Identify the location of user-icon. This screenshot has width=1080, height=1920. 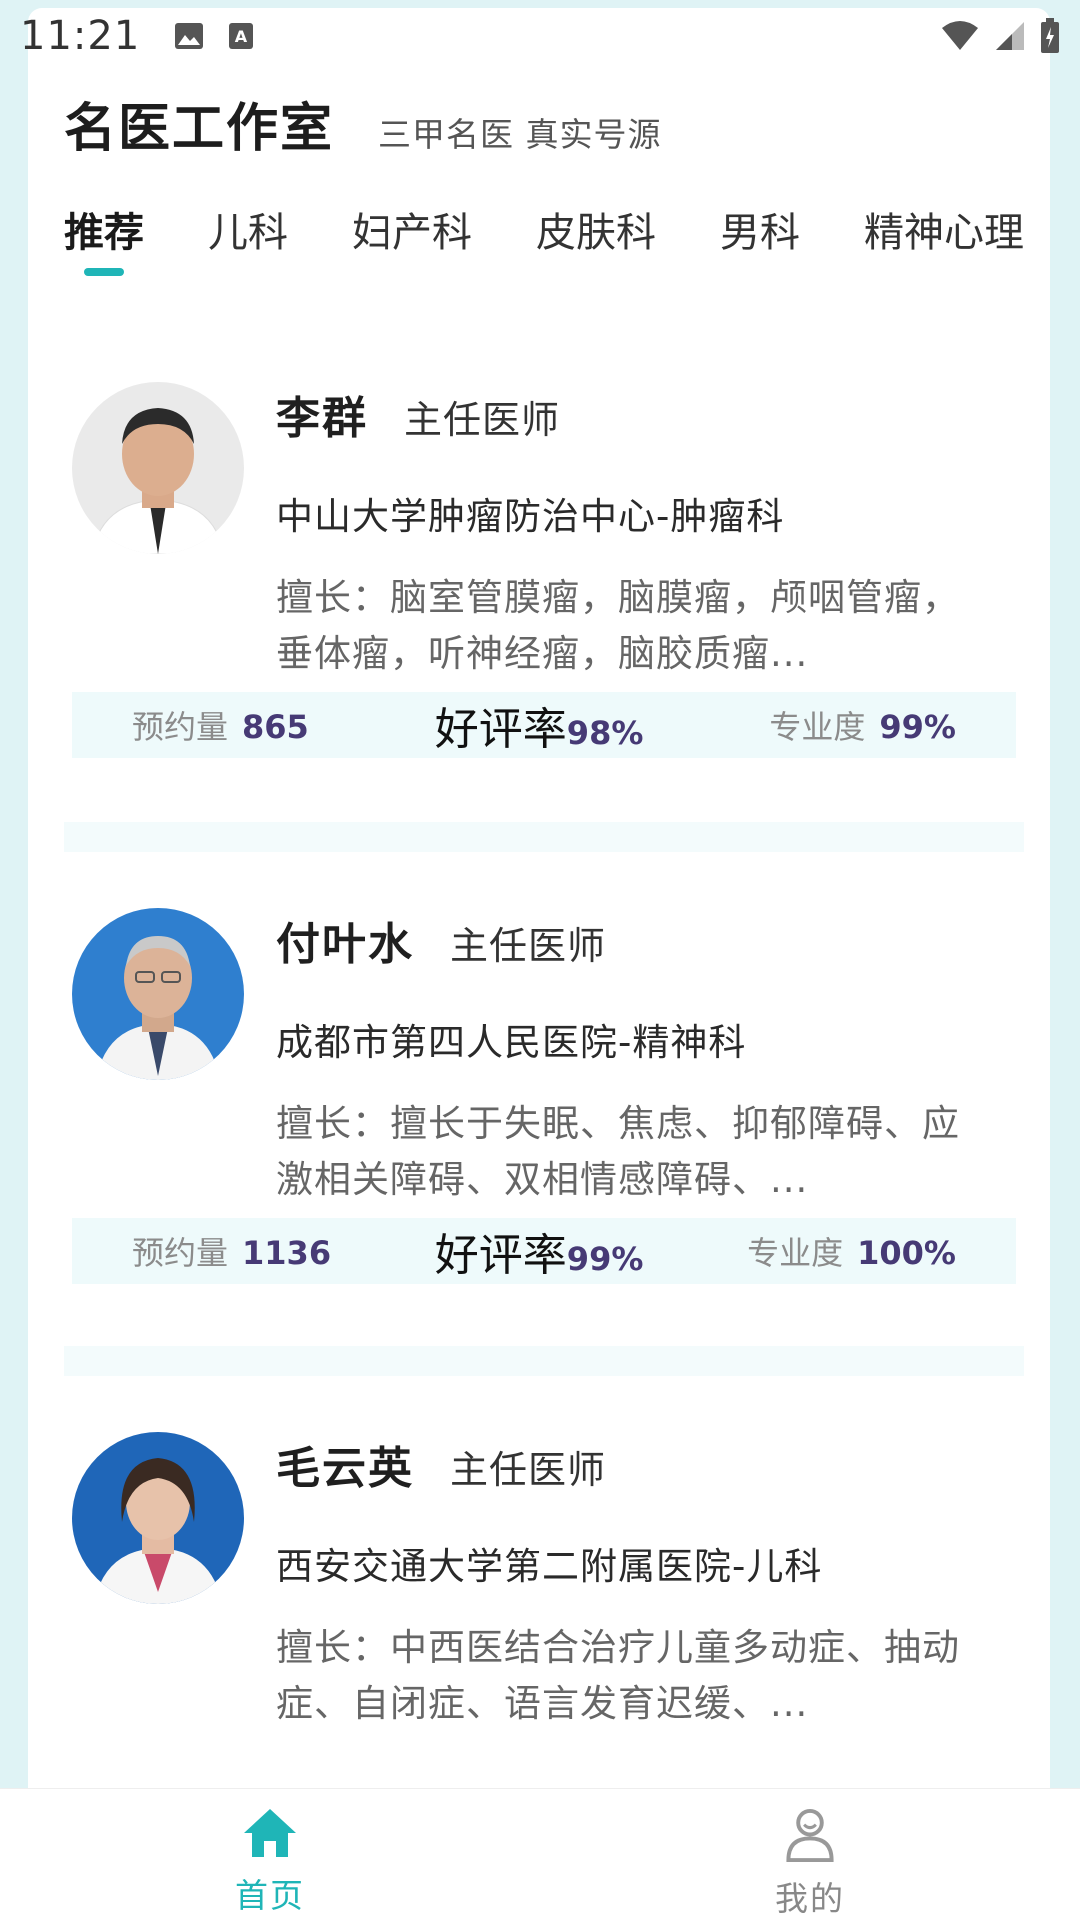
(810, 1835).